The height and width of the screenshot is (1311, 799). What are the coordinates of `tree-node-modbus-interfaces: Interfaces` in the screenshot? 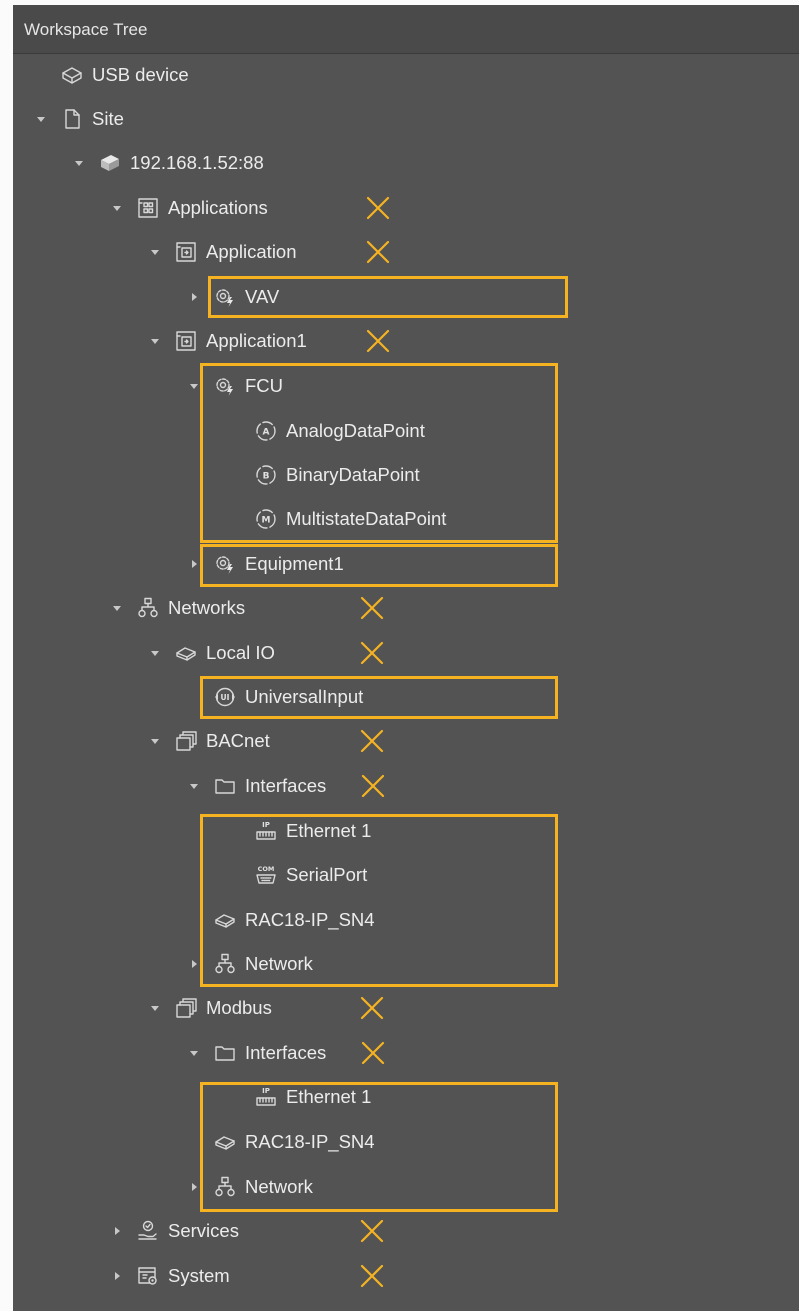 It's located at (269, 1053).